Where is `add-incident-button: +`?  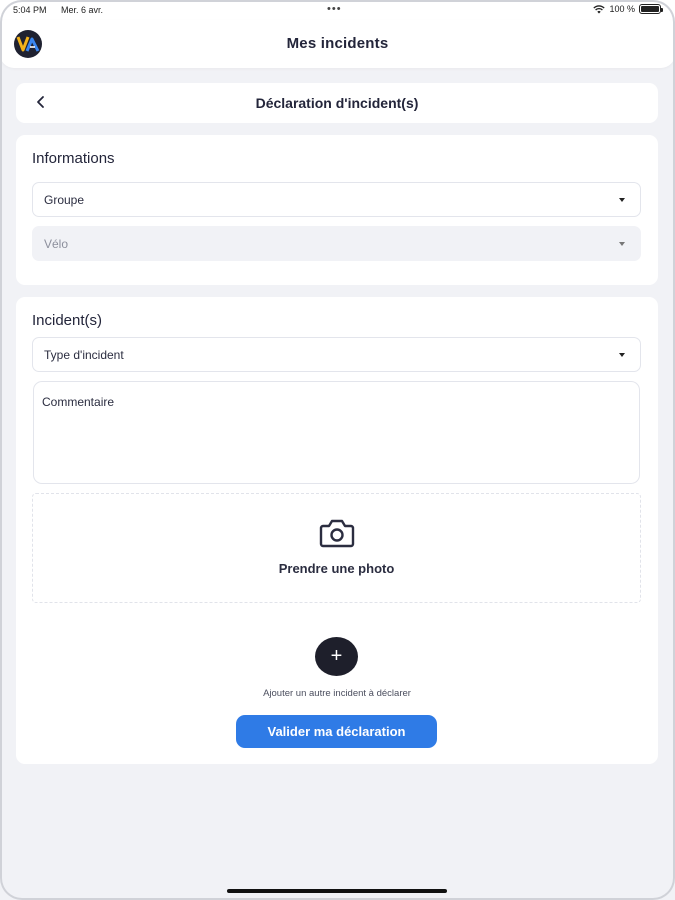 add-incident-button: + is located at coordinates (336, 656).